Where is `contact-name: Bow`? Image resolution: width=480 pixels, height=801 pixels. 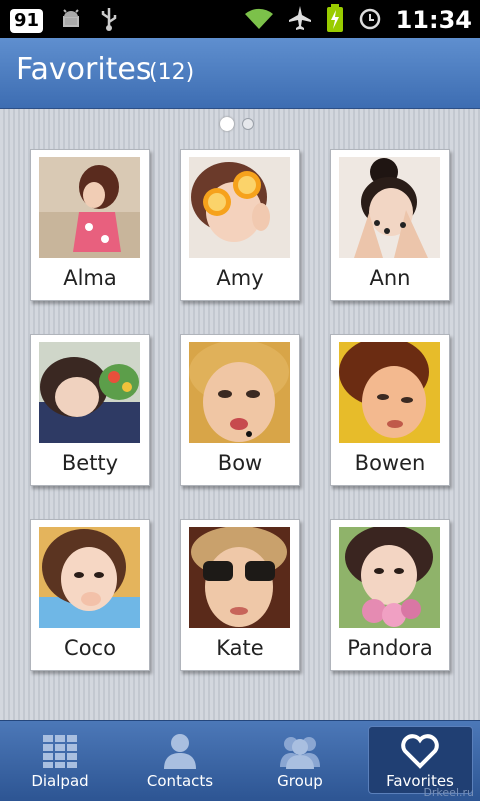 contact-name: Bow is located at coordinates (240, 463).